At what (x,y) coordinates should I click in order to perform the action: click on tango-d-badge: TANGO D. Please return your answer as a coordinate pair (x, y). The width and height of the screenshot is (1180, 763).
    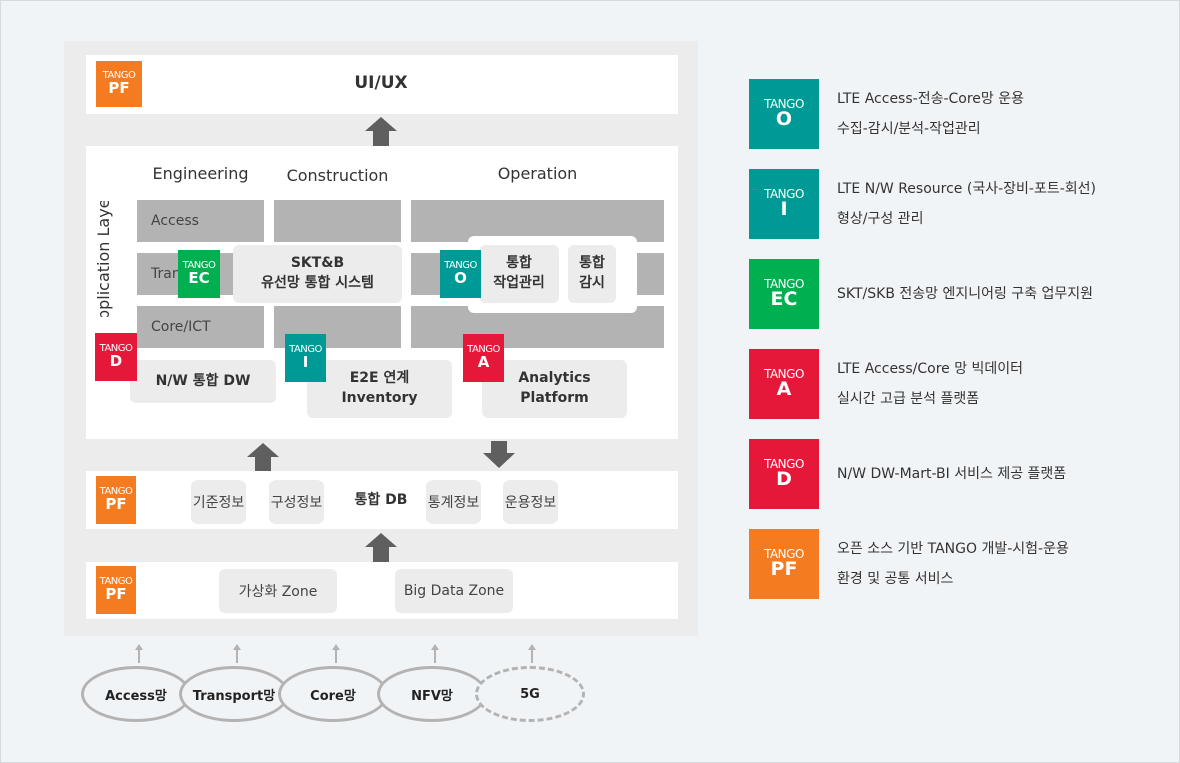
    Looking at the image, I should click on (116, 357).